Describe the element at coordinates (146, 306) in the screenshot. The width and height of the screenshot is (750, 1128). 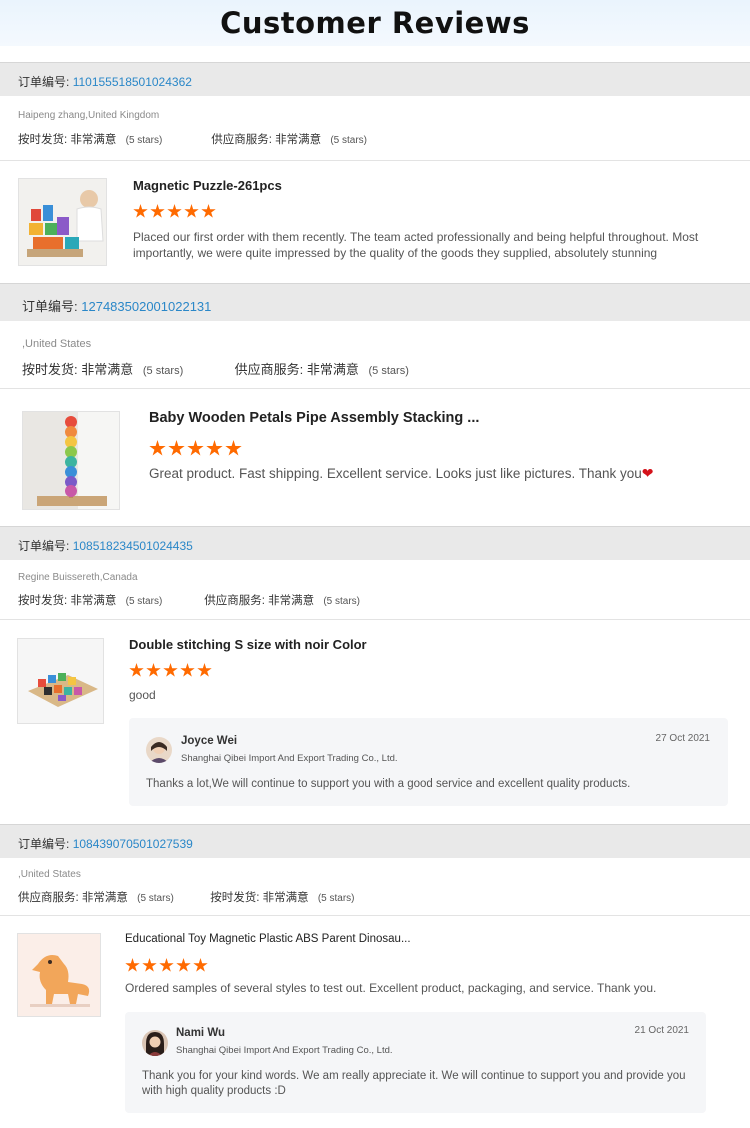
I see `order-number: 127483502001022131` at that location.